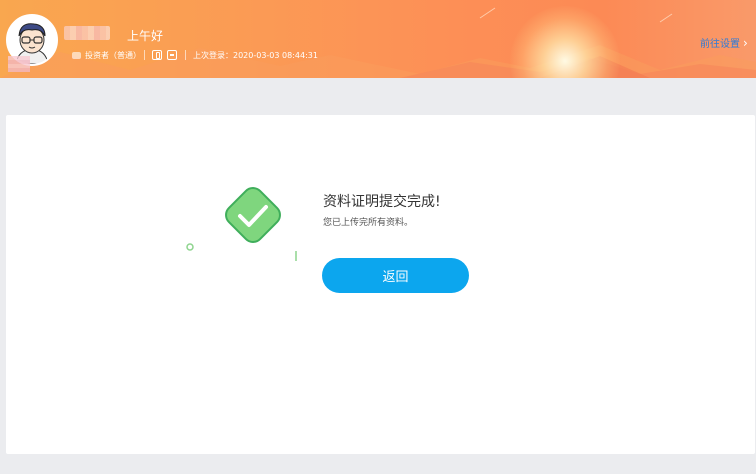  I want to click on success-illustration, so click(241, 224).